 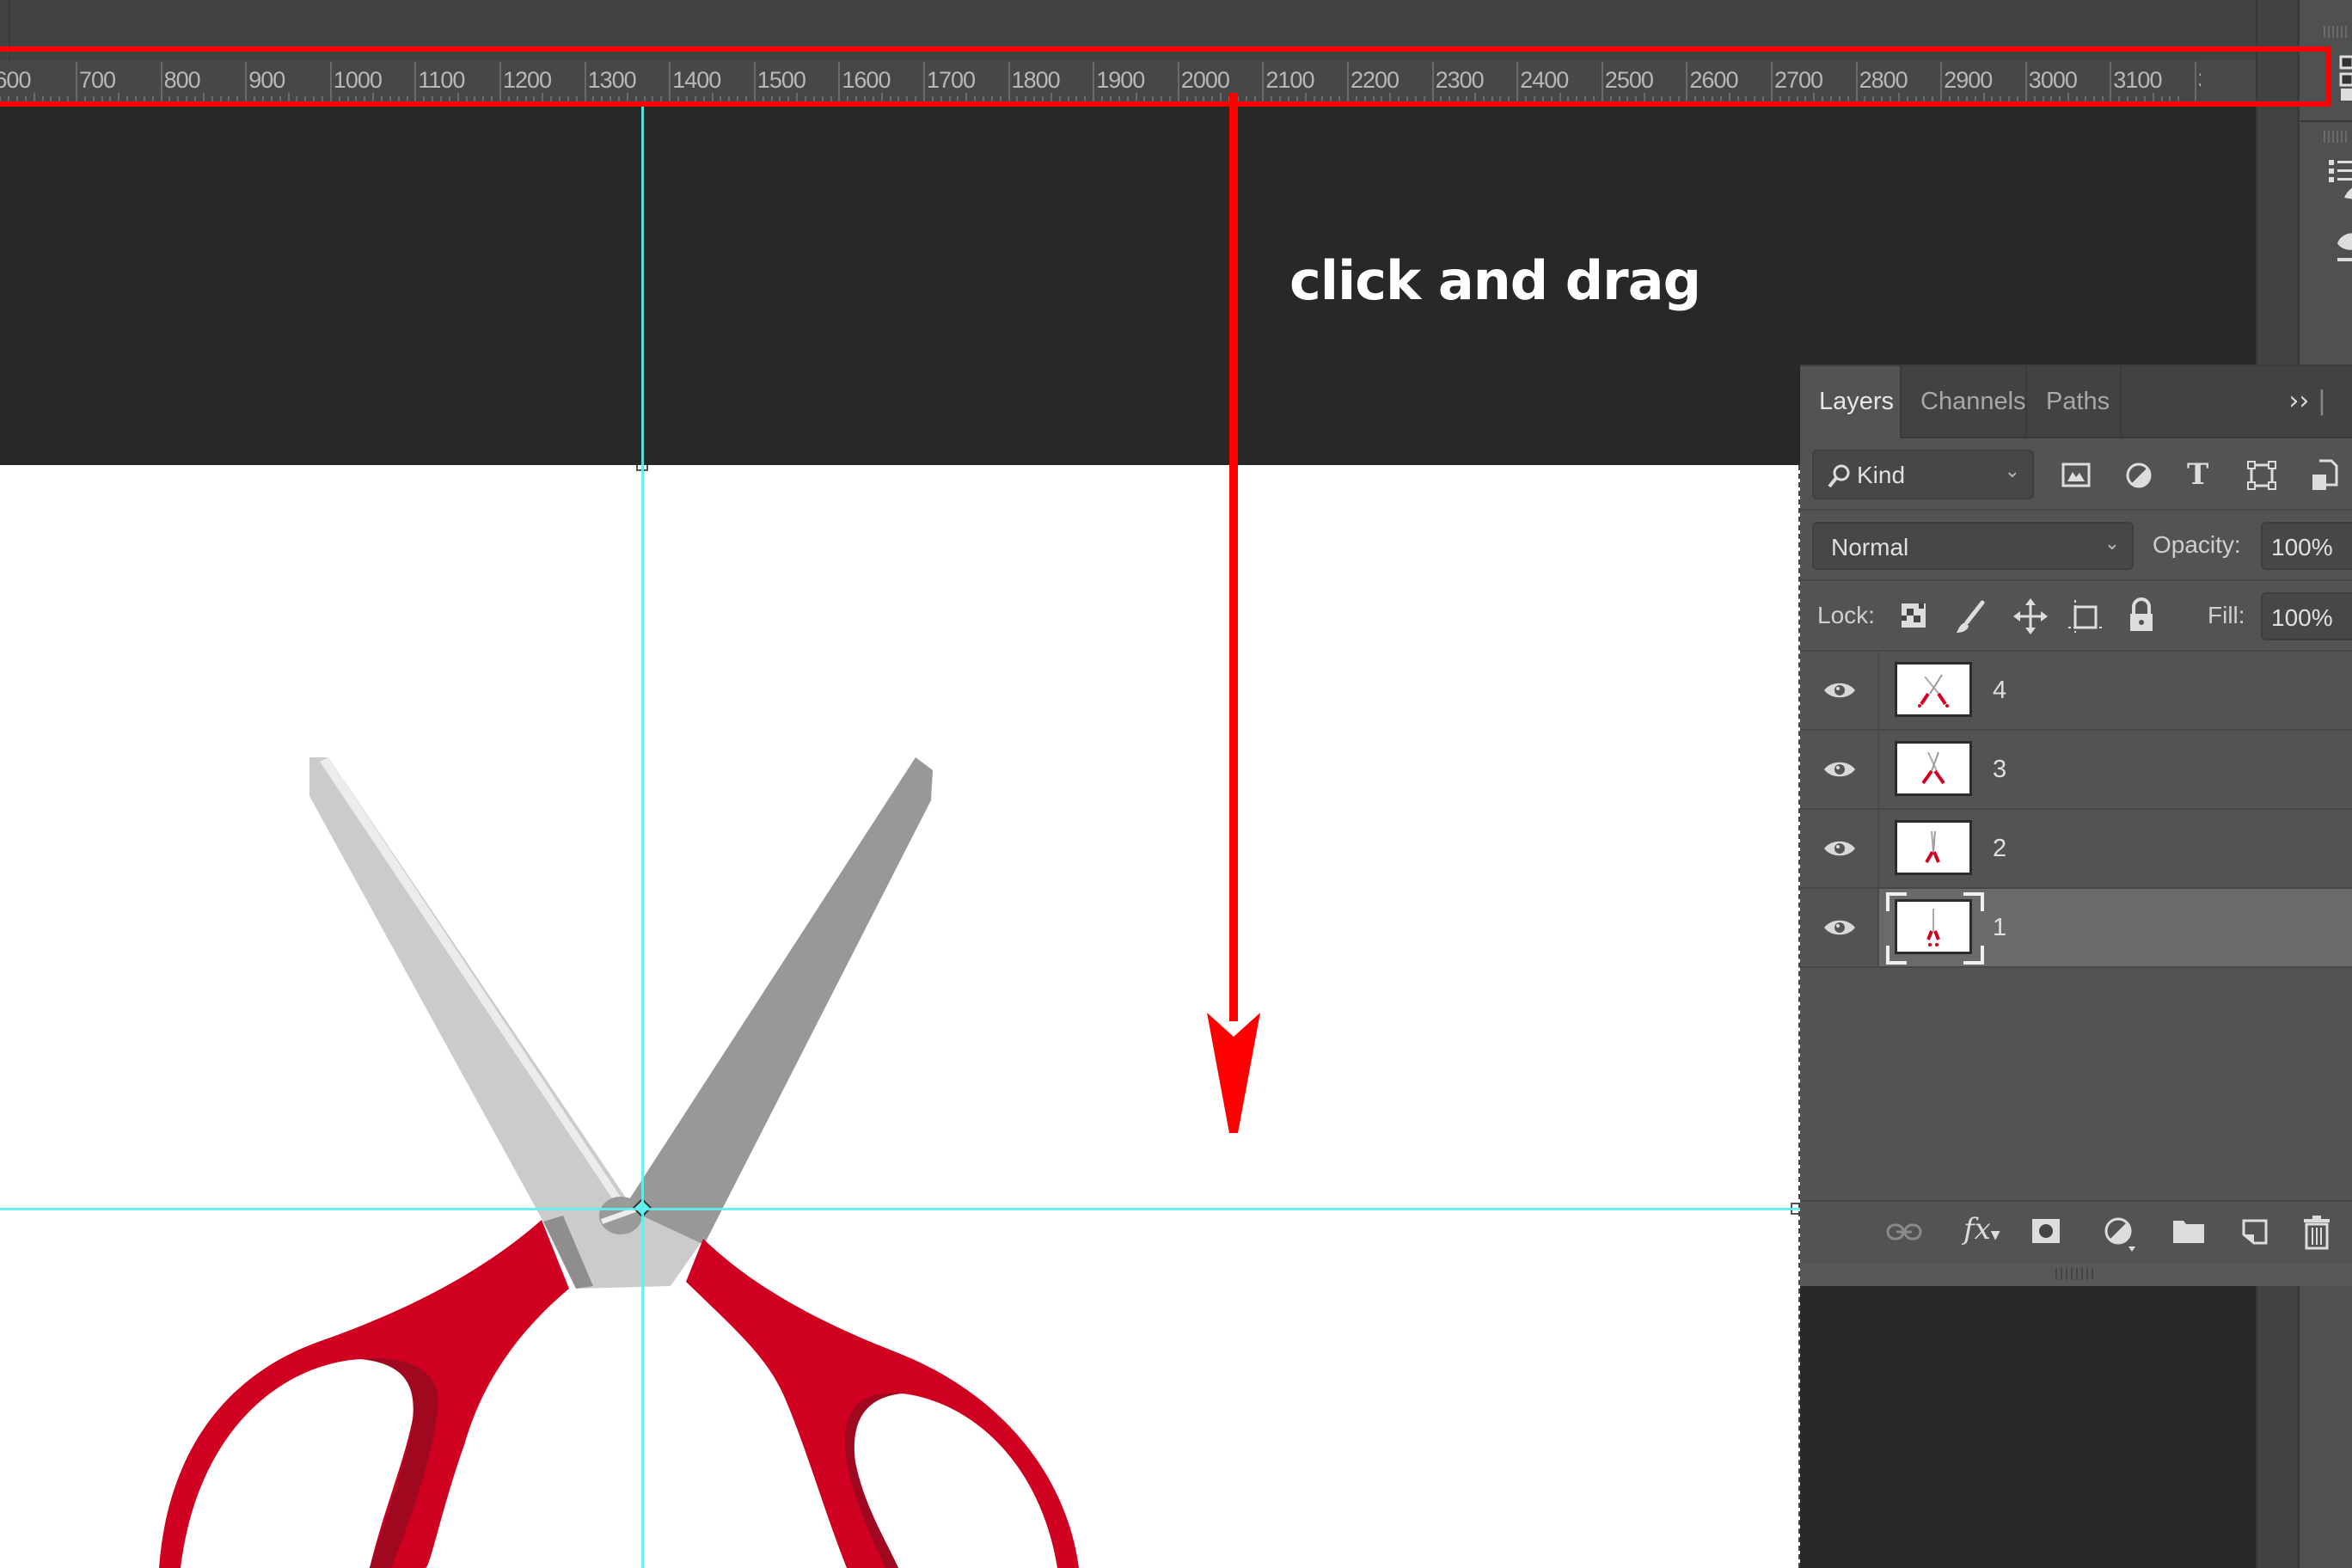 I want to click on layer-main: 1, so click(x=2115, y=927).